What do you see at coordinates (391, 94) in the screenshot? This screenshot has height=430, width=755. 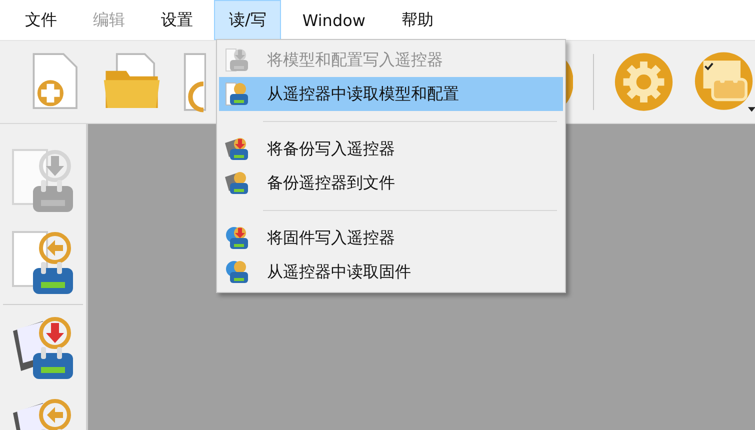 I see `menu-item: 从遥控器中读取模型和配置` at bounding box center [391, 94].